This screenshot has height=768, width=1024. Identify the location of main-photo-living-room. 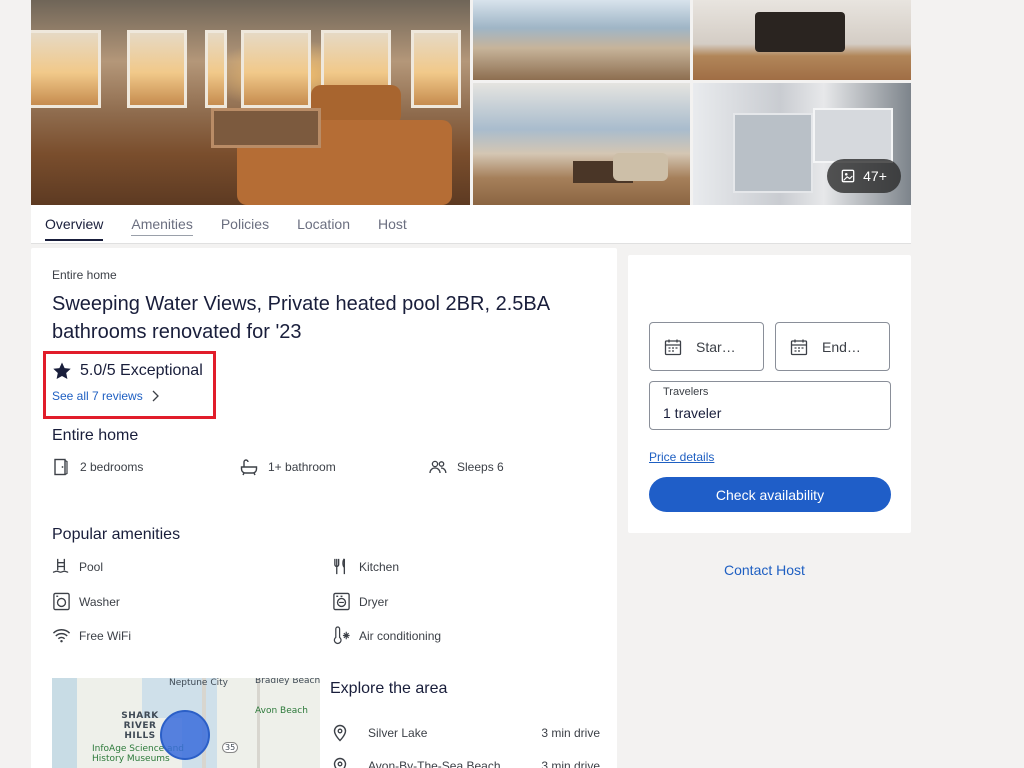
(250, 102).